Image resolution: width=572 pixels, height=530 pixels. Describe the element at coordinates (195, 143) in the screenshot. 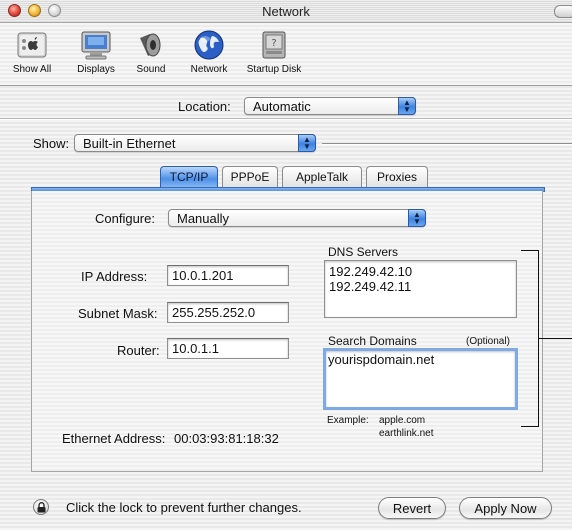

I see `show-popup: Built-in Ethernet ▲ ▼` at that location.